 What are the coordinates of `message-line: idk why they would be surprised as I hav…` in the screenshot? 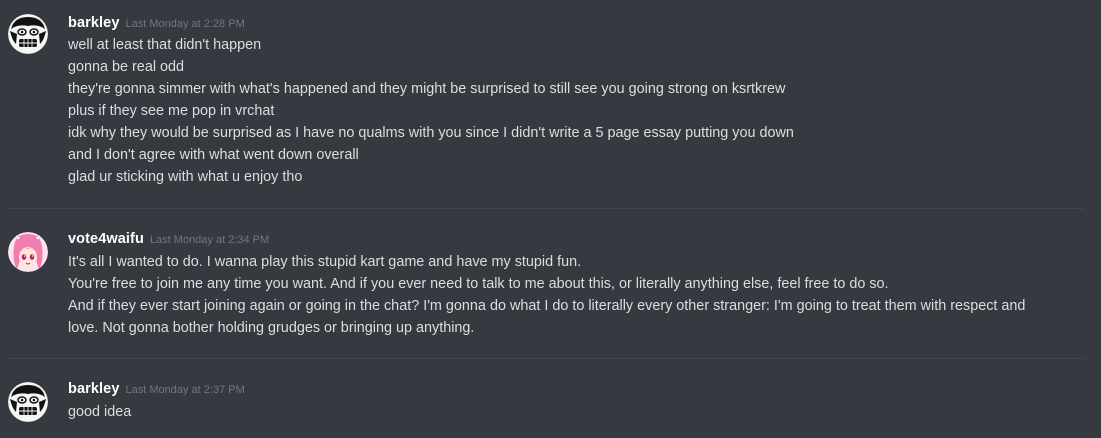 It's located at (431, 133).